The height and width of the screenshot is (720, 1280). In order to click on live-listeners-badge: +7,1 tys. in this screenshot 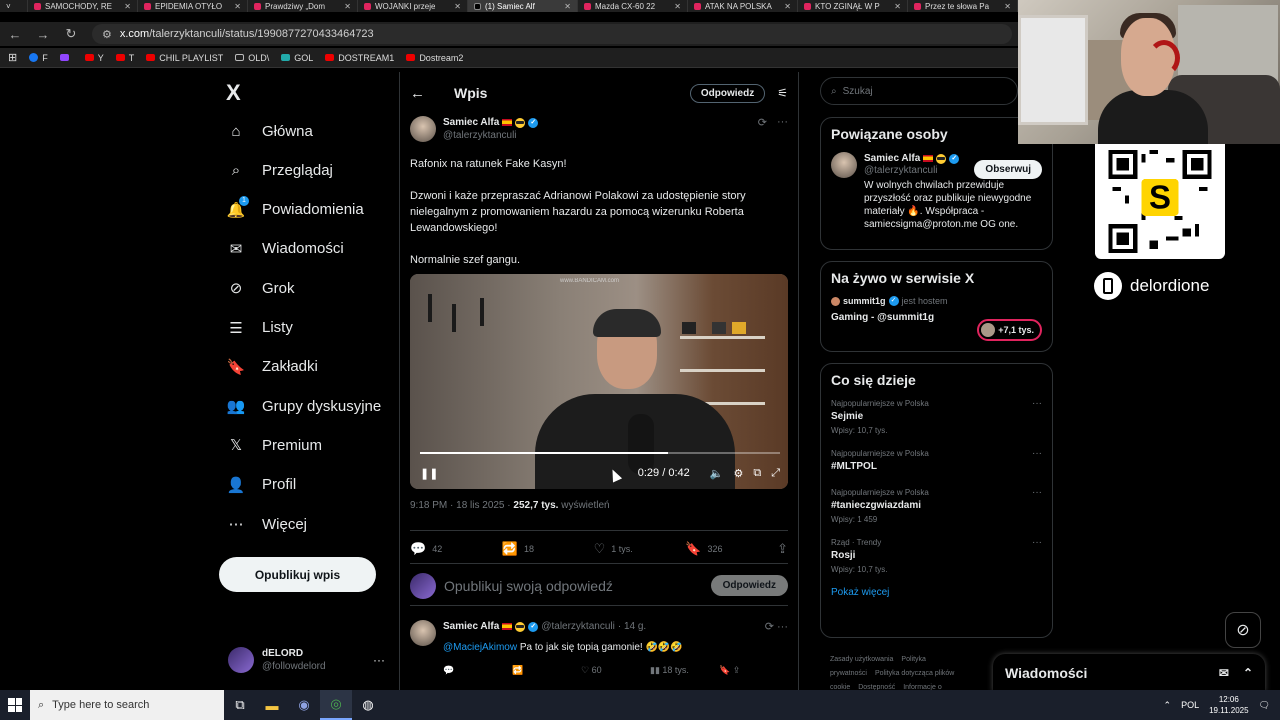, I will do `click(1009, 330)`.